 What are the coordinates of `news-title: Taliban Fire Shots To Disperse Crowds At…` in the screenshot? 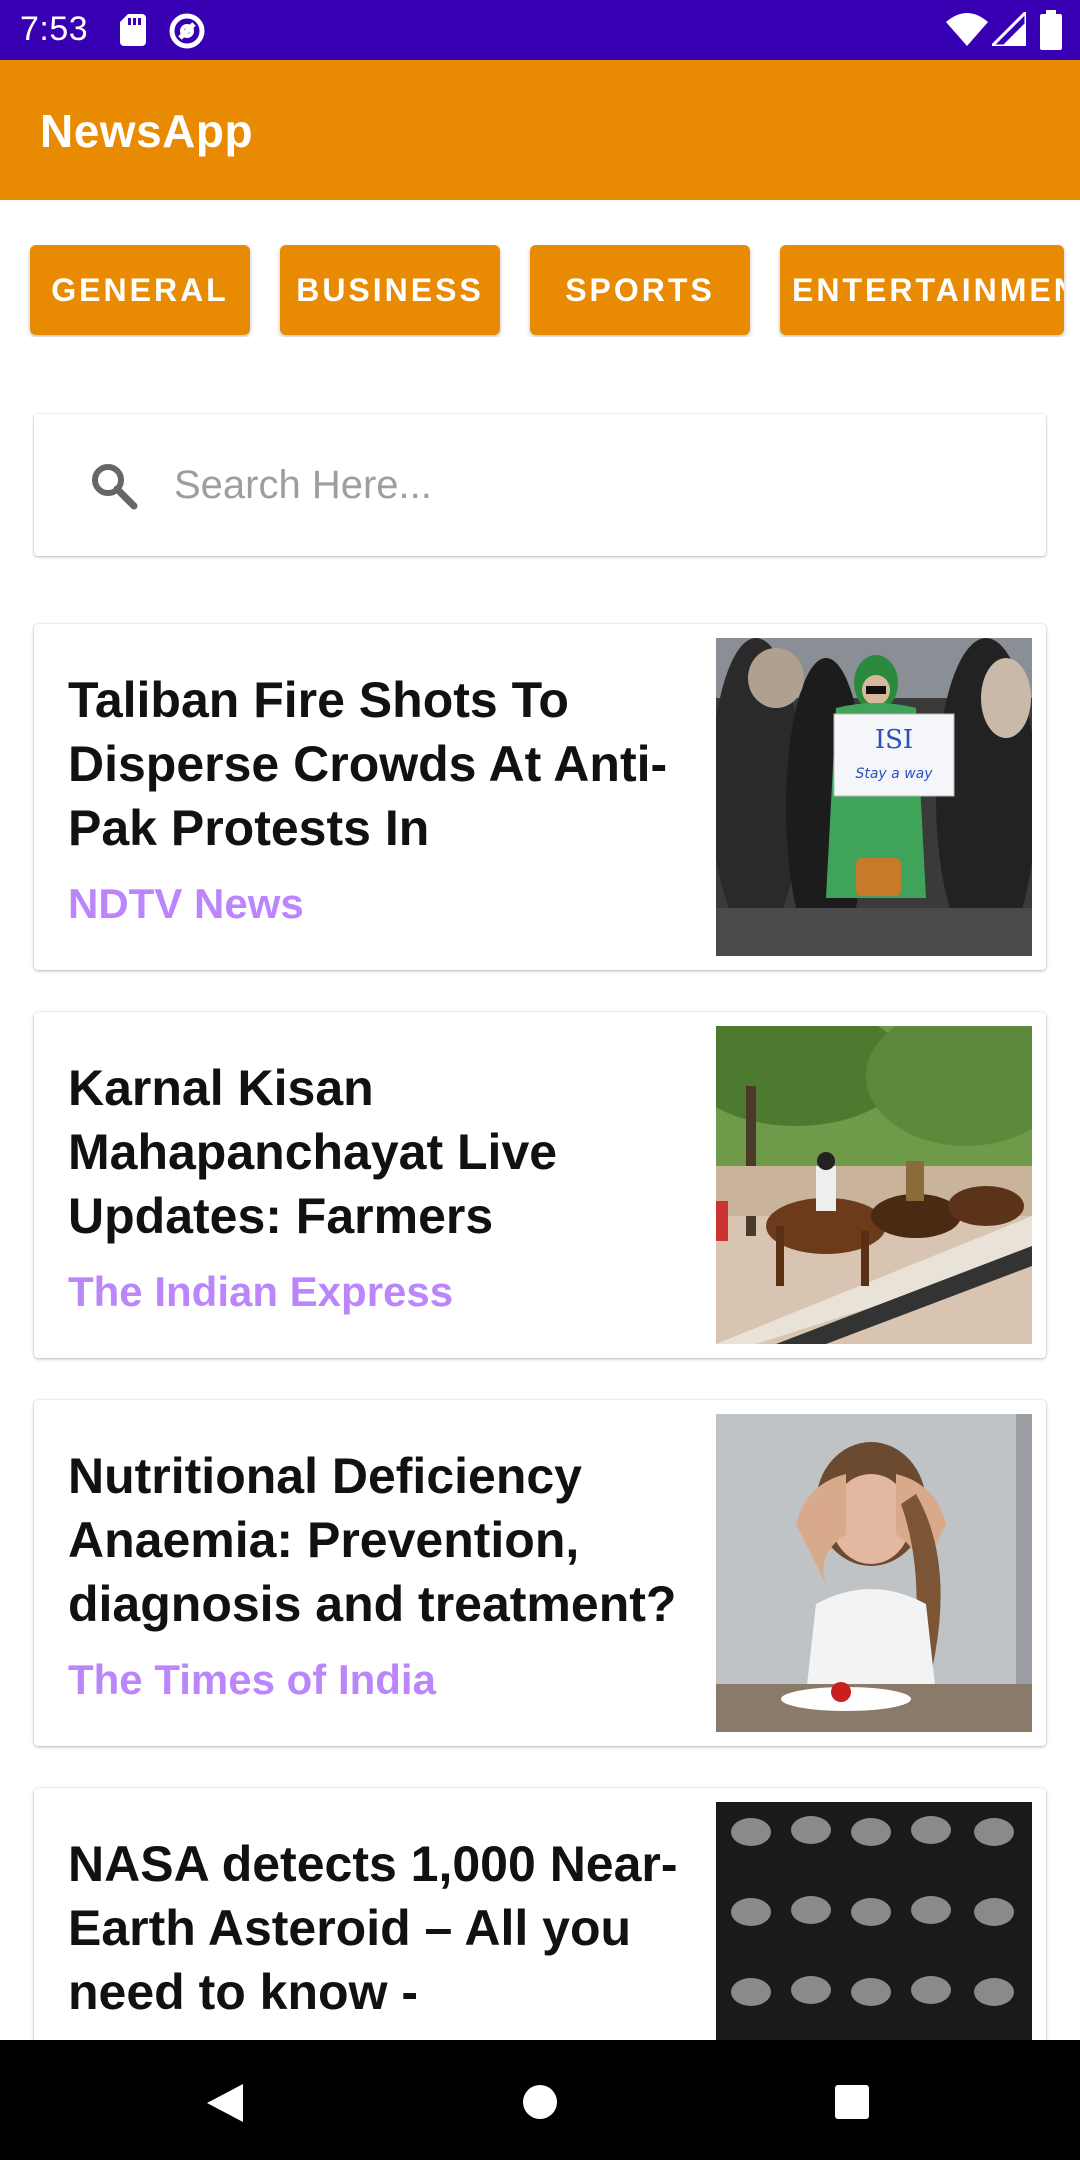 It's located at (368, 764).